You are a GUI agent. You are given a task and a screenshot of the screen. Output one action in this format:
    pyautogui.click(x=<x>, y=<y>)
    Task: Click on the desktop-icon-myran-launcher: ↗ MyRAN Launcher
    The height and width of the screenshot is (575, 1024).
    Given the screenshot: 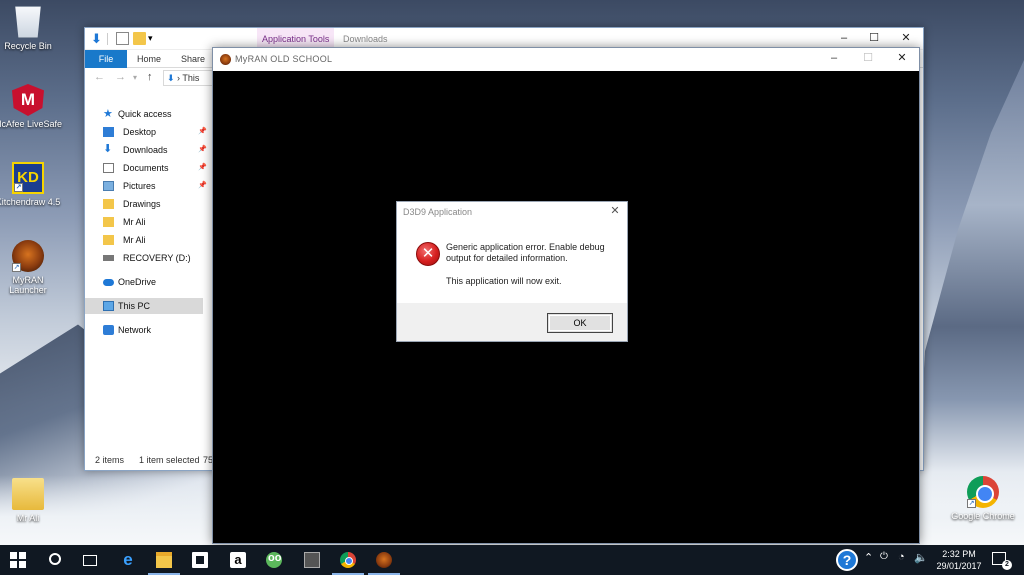 What is the action you would take?
    pyautogui.click(x=31, y=267)
    